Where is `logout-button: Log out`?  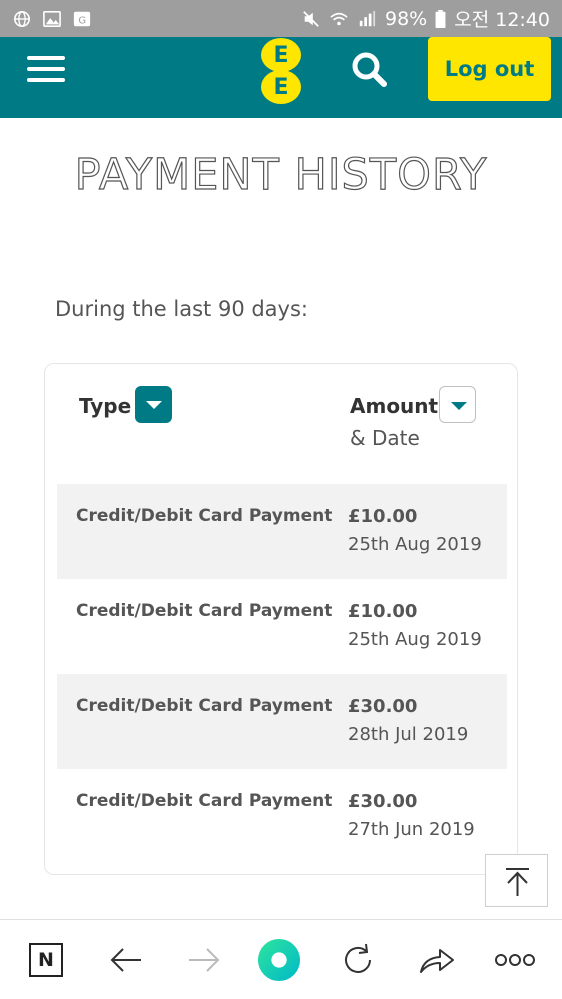 logout-button: Log out is located at coordinates (489, 69).